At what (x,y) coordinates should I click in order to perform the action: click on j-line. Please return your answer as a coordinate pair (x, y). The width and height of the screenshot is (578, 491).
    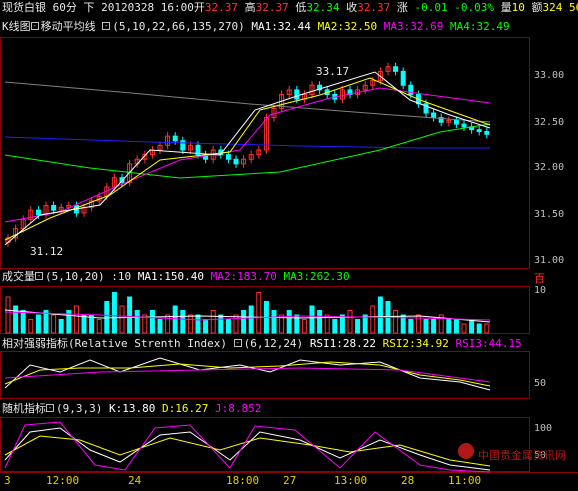
    Looking at the image, I should click on (247, 447).